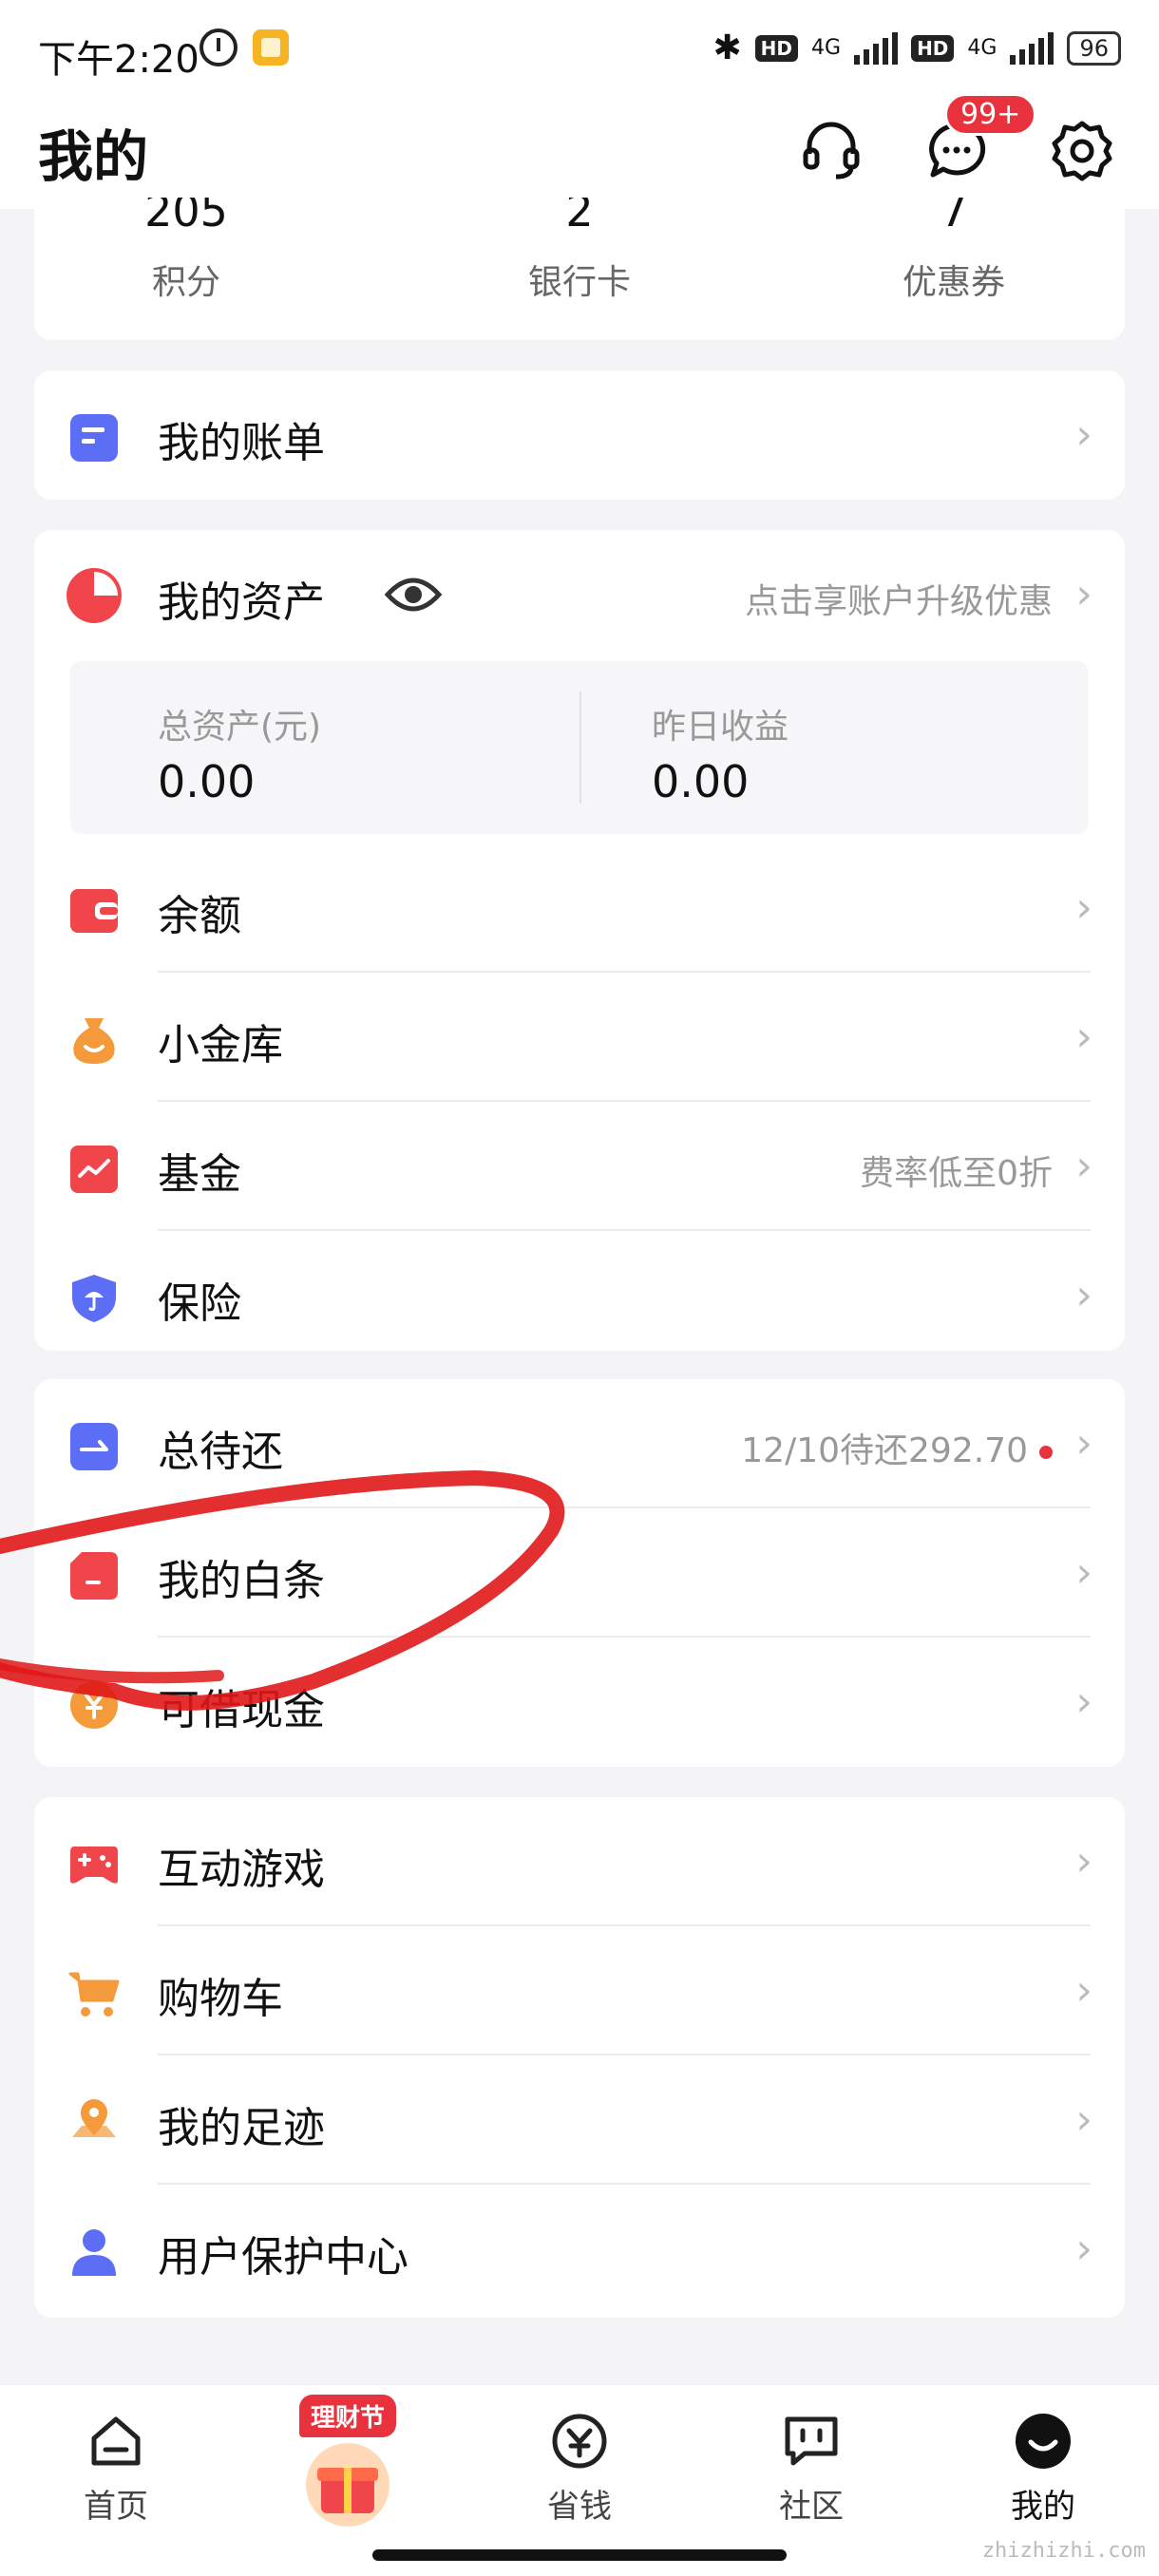 The width and height of the screenshot is (1159, 2576). What do you see at coordinates (884, 1450) in the screenshot?
I see `due-text: 12/10待还292.70` at bounding box center [884, 1450].